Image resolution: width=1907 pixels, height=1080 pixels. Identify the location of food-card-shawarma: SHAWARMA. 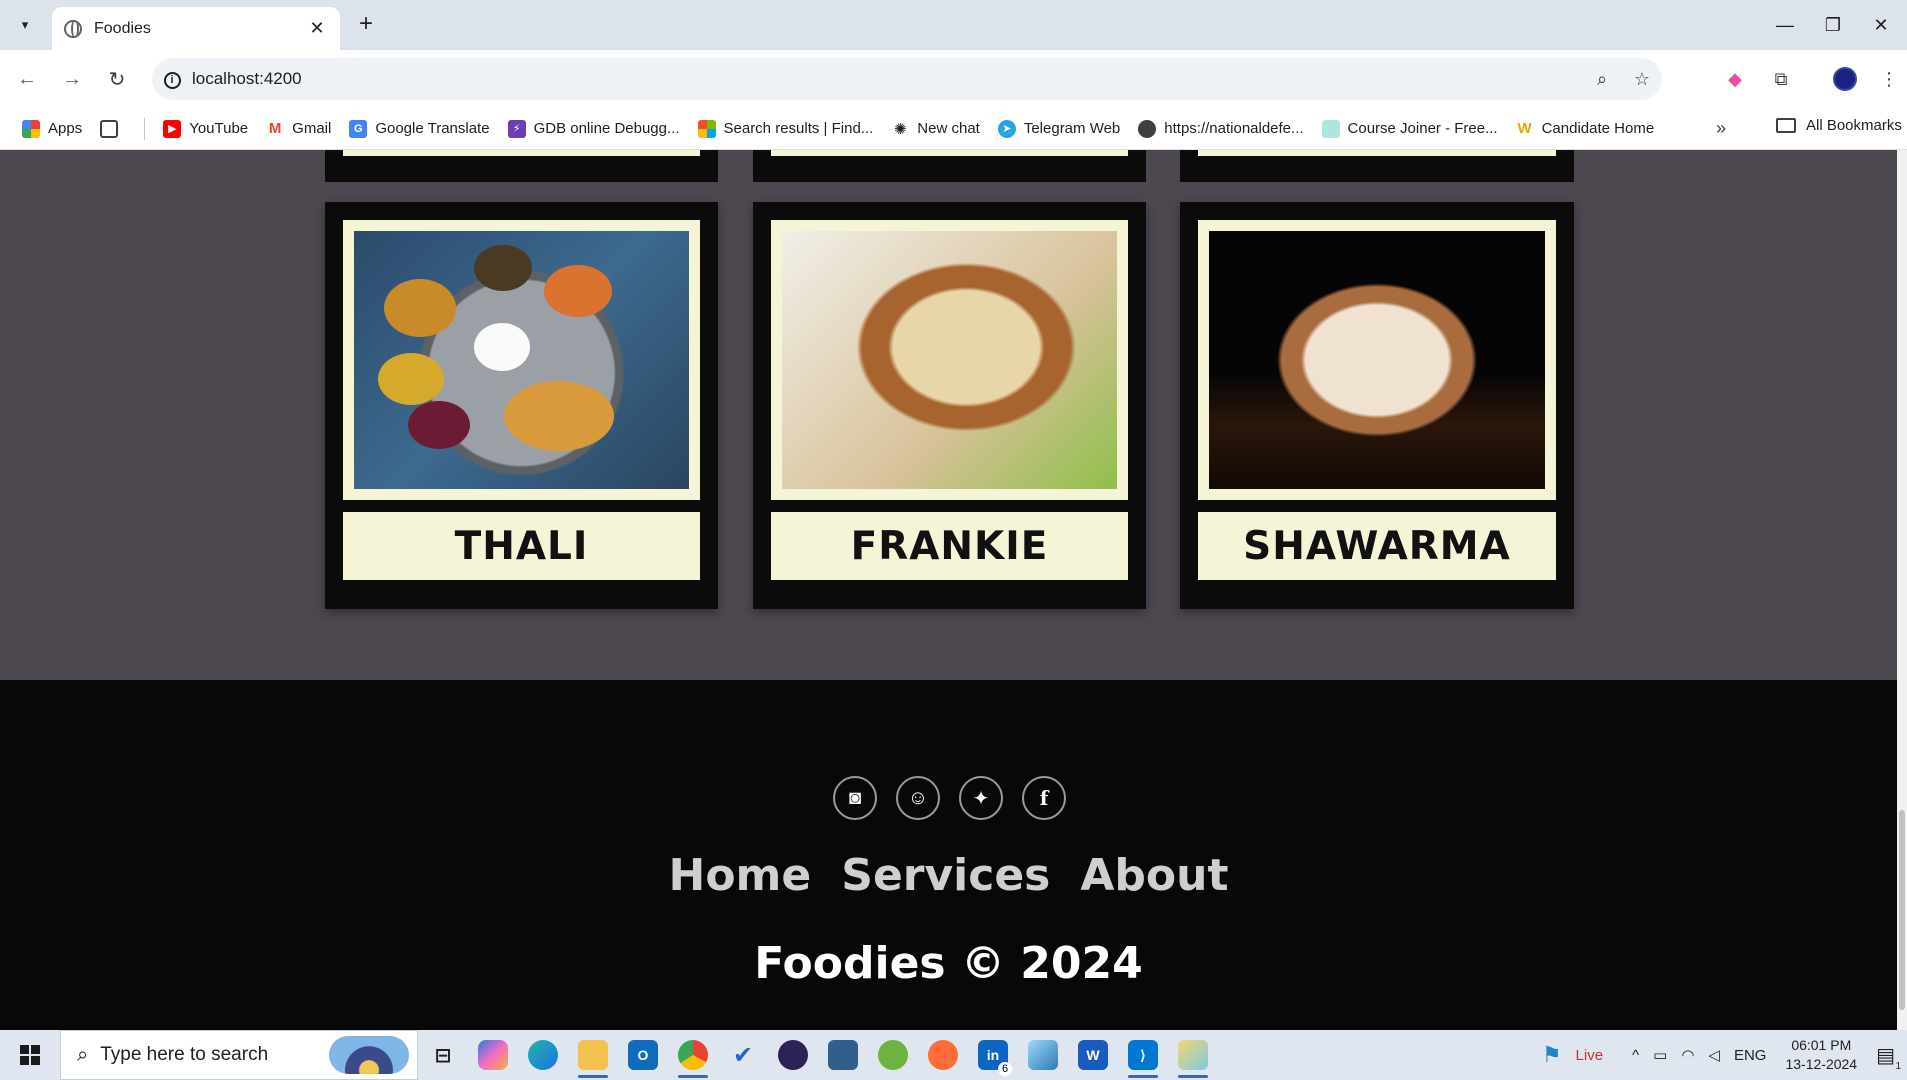
(1377, 405).